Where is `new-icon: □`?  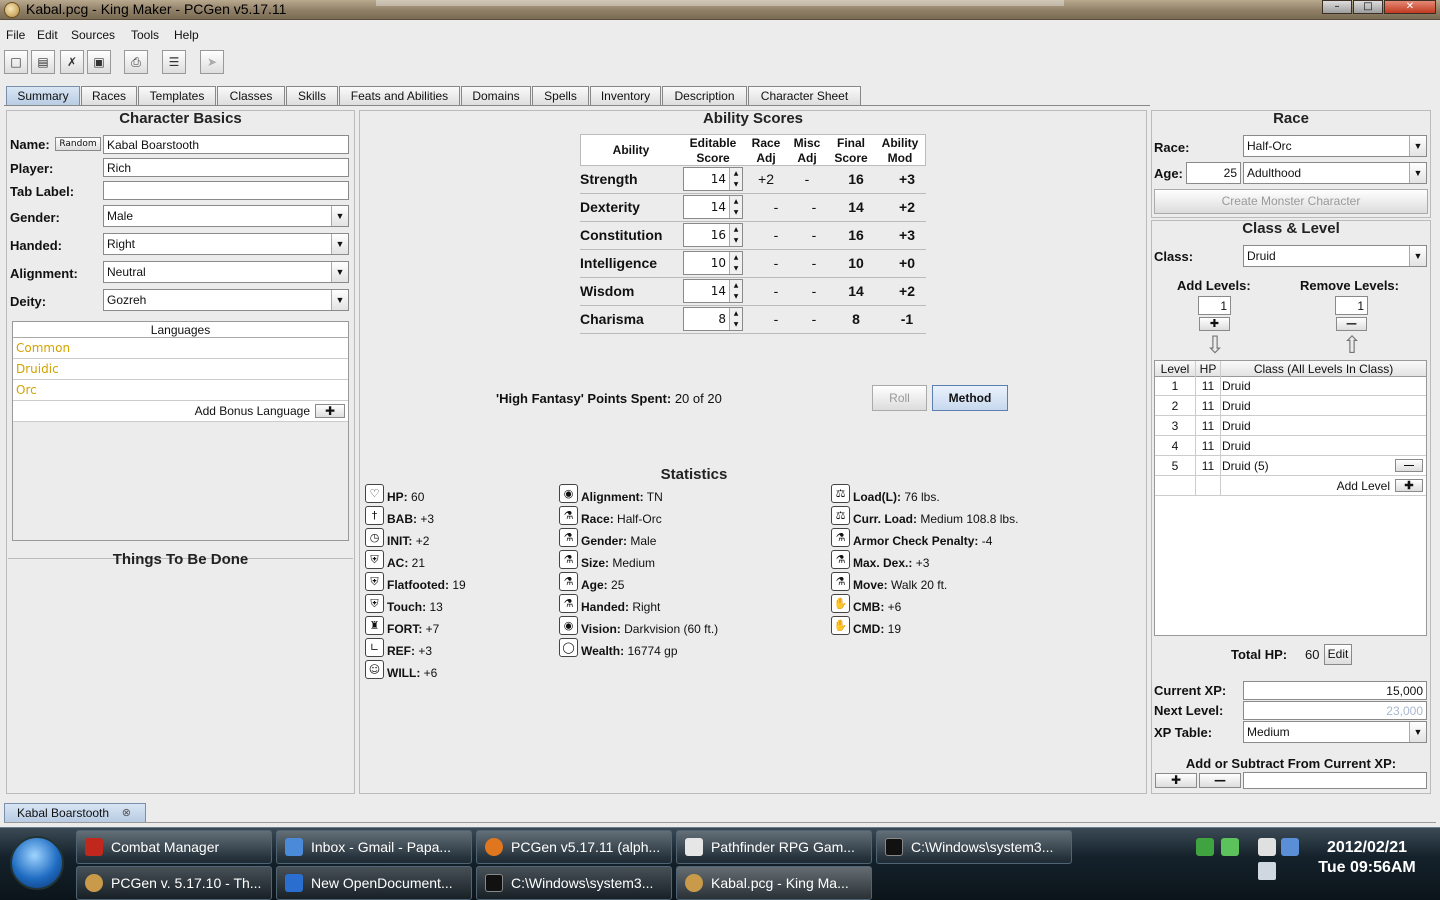
new-icon: □ is located at coordinates (16, 62).